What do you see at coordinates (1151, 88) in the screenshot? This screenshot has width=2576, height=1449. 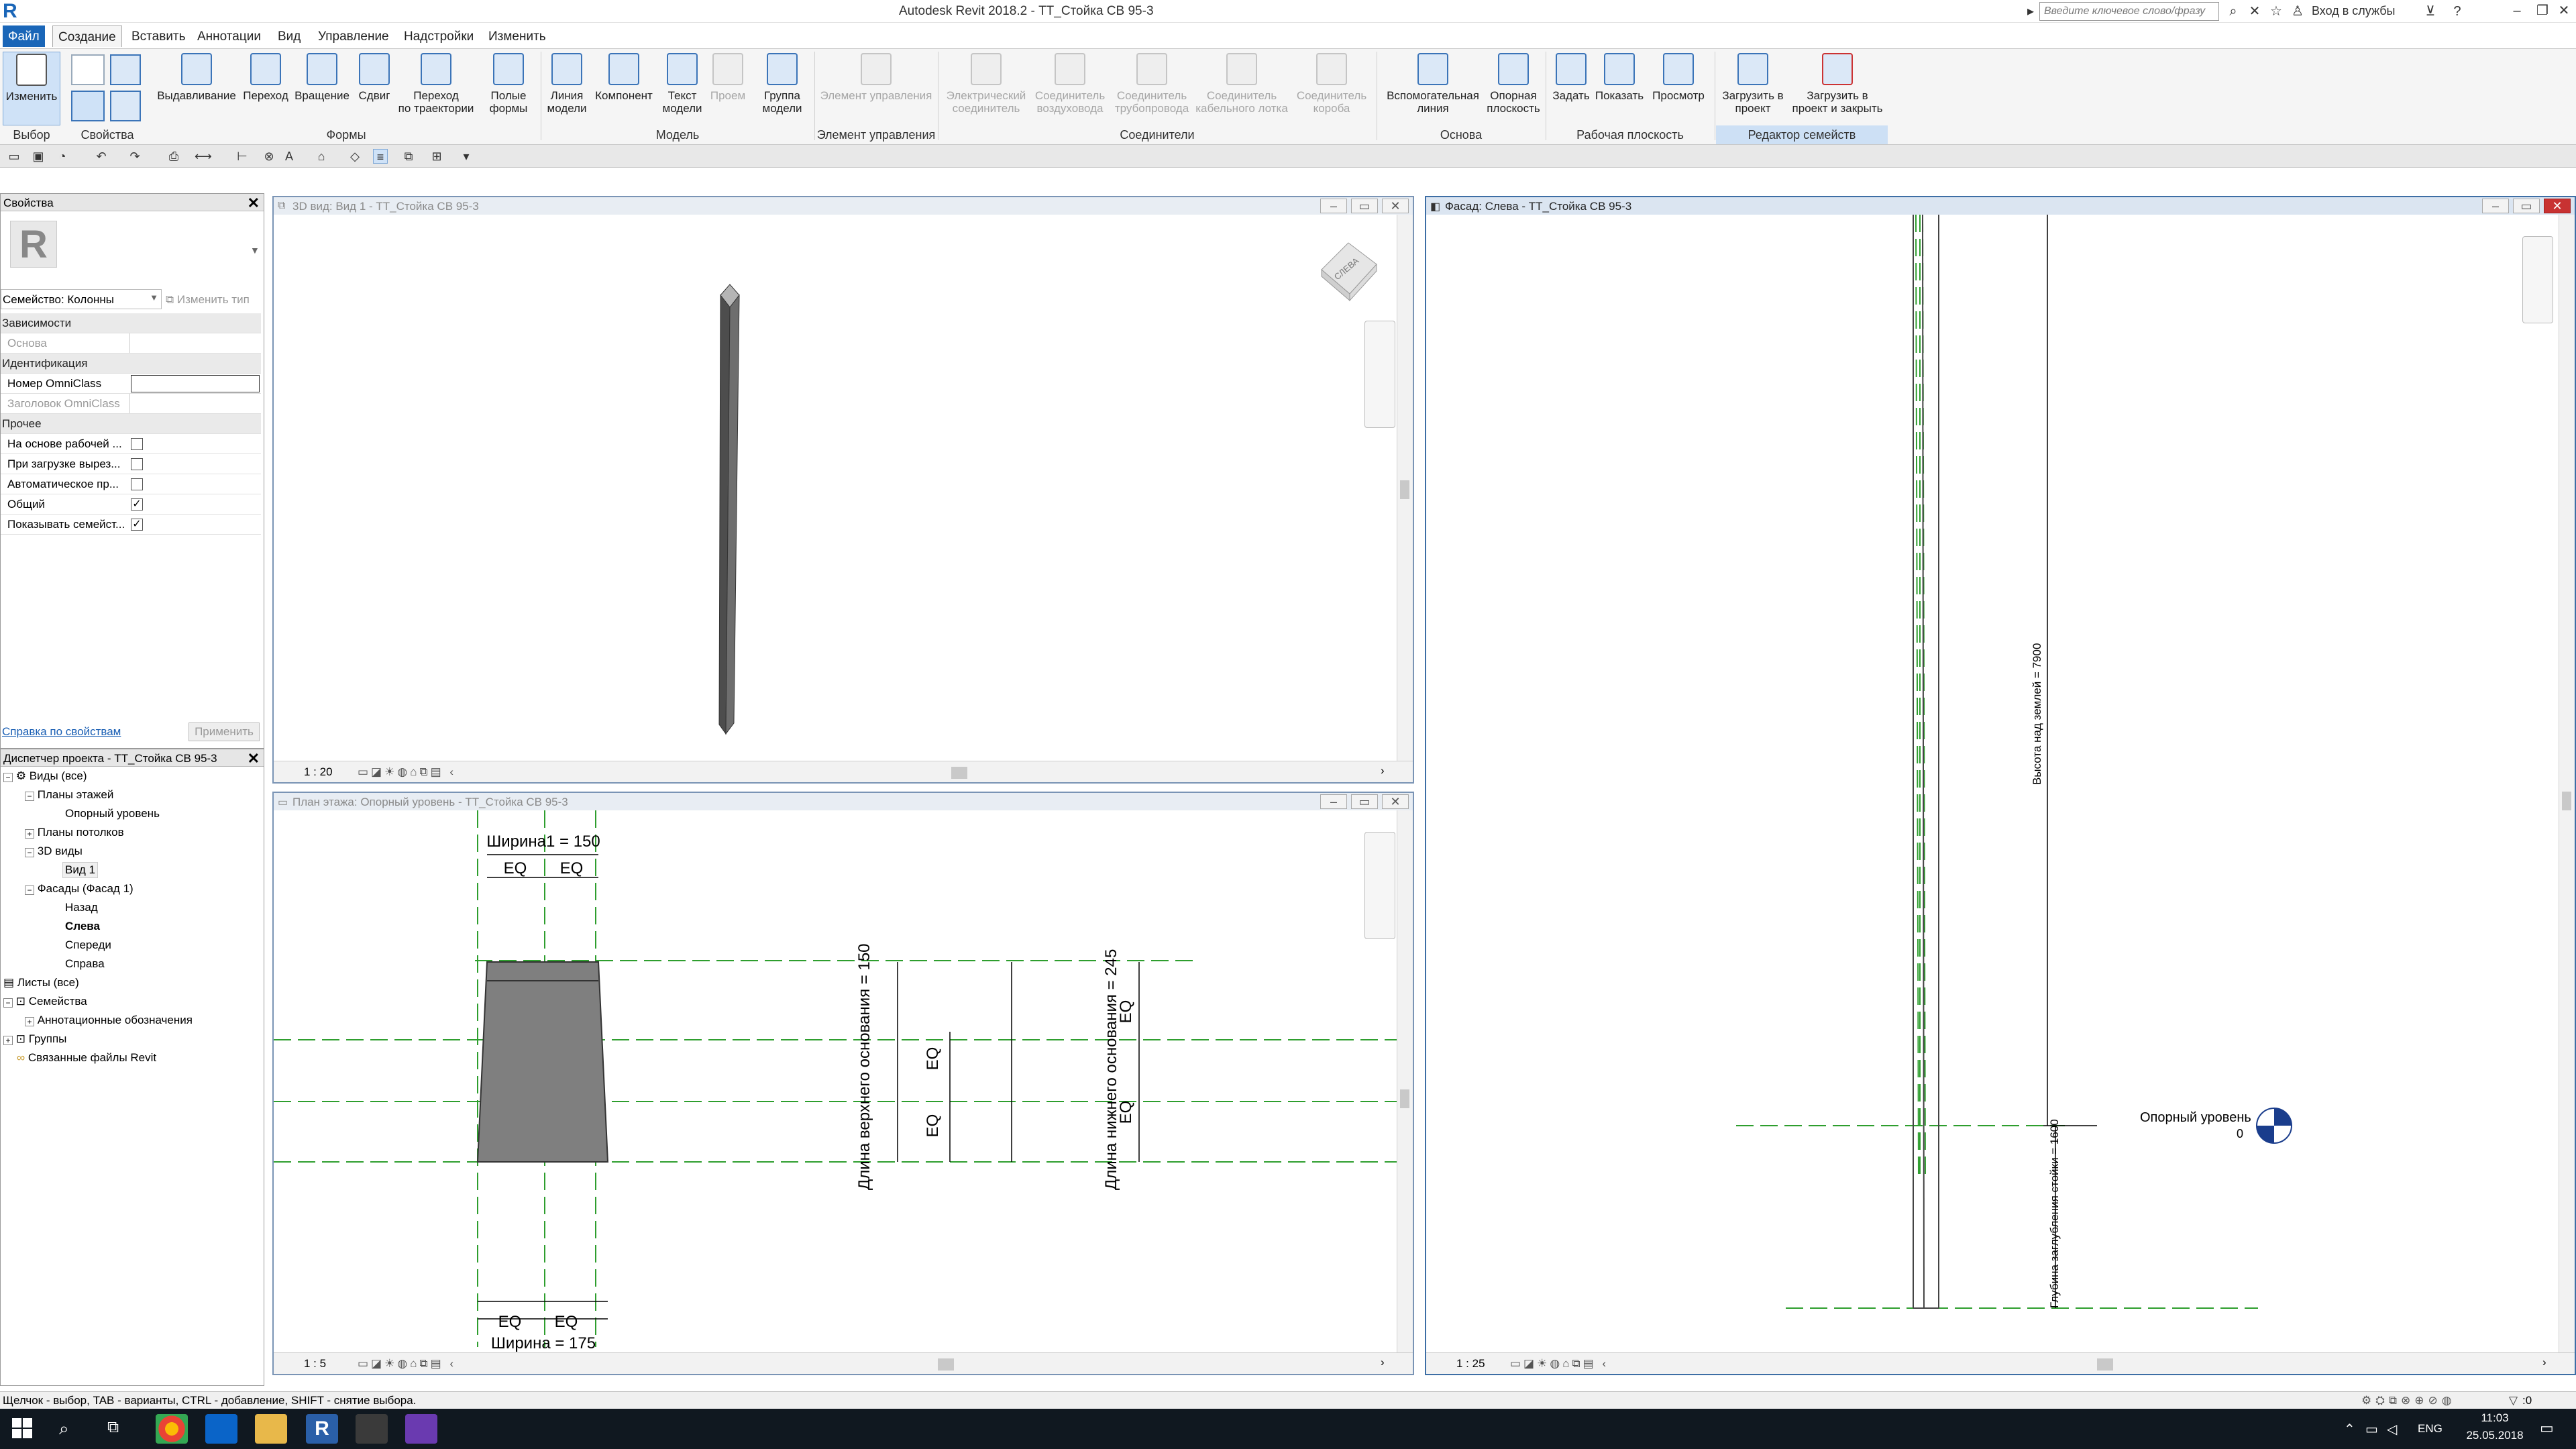 I see `pipe-connector-button: Соединитель трубопровода` at bounding box center [1151, 88].